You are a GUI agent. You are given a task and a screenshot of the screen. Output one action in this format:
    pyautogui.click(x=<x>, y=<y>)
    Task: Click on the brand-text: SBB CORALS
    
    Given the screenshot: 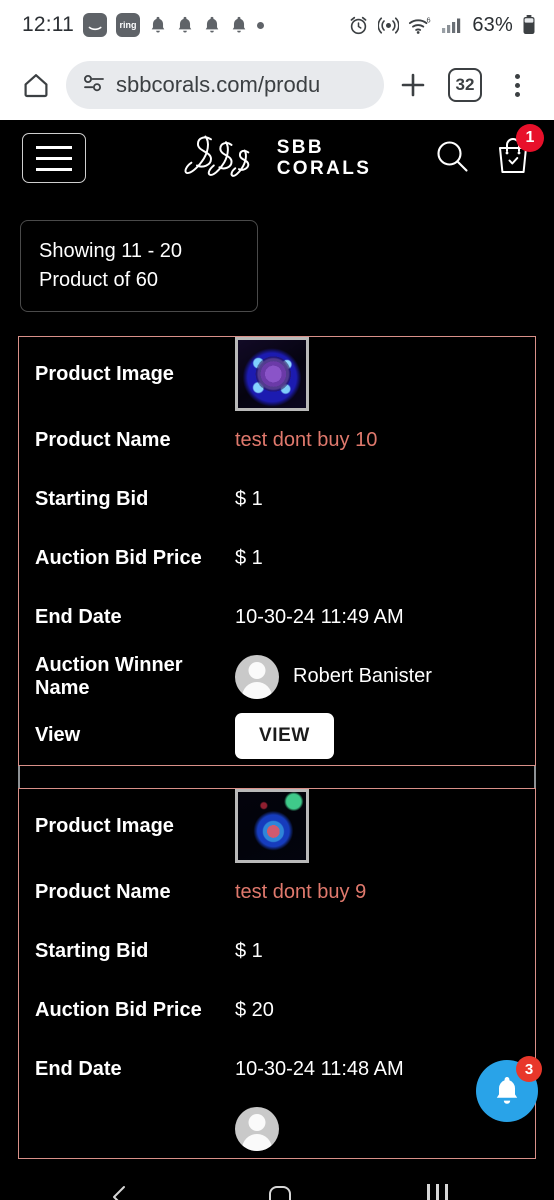 What is the action you would take?
    pyautogui.click(x=324, y=158)
    